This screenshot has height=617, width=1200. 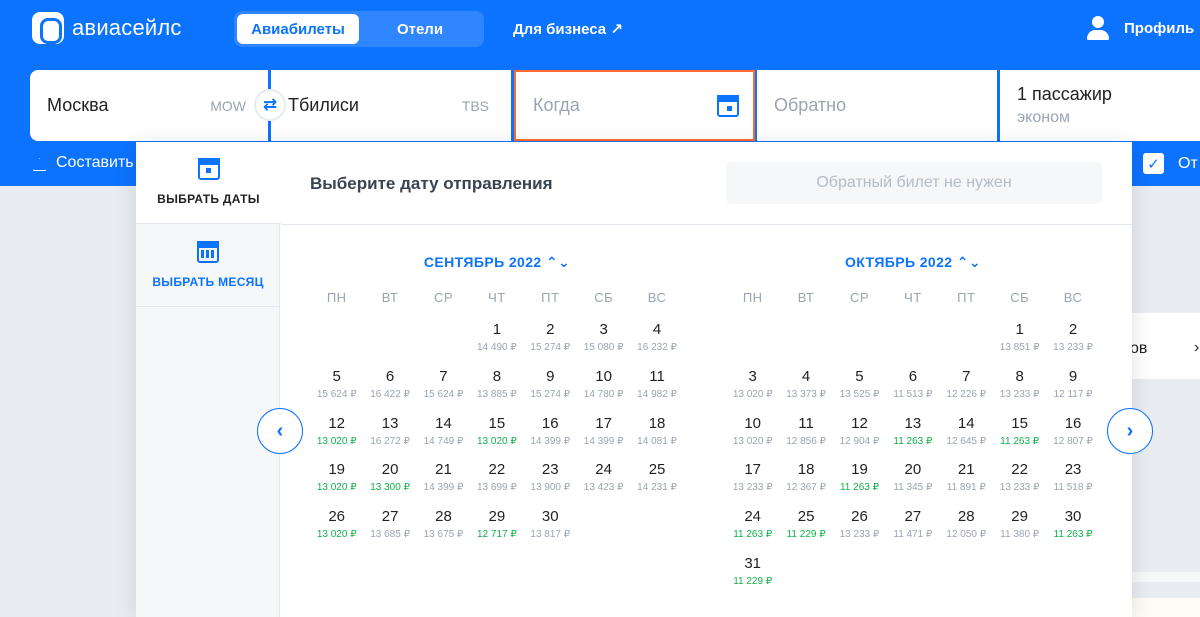 I want to click on calendar-day: 21 11 891 ₽, so click(x=966, y=484).